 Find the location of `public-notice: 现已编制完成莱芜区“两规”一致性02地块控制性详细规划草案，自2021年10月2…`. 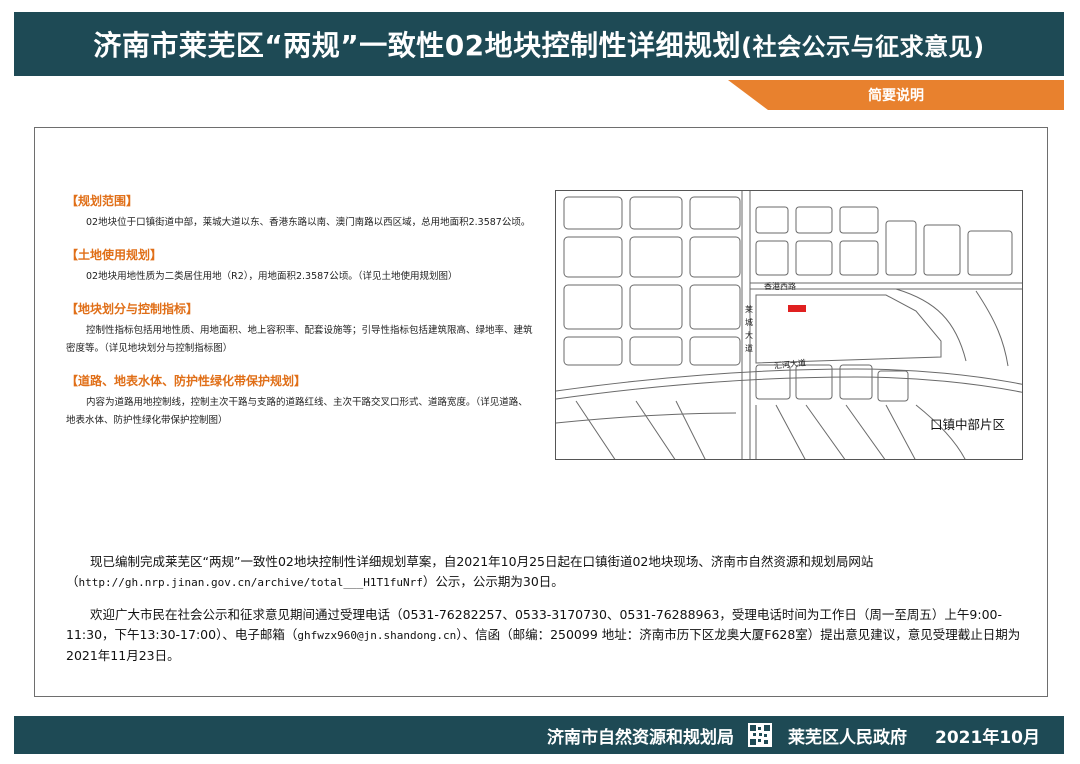

public-notice: 现已编制完成莱芜区“两规”一致性02地块控制性详细规划草案，自2021年10月2… is located at coordinates (546, 615).